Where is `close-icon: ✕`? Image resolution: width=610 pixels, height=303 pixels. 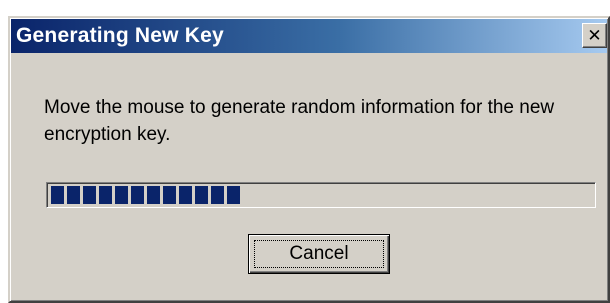 close-icon: ✕ is located at coordinates (594, 35).